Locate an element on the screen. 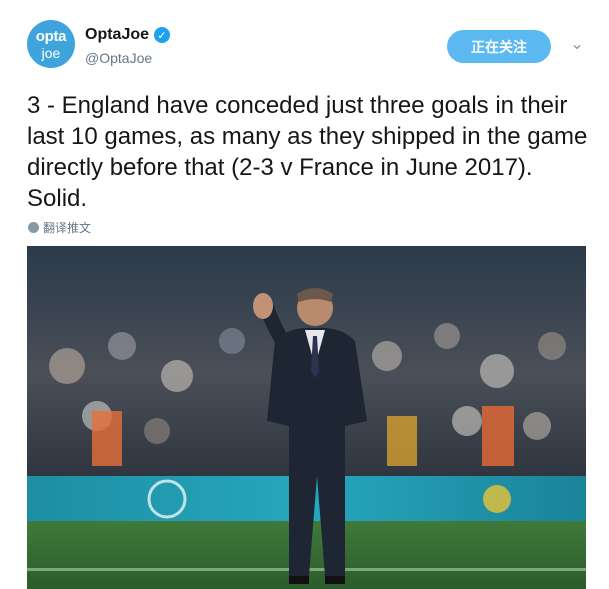  verified-badge-icon: ✓ is located at coordinates (162, 35).